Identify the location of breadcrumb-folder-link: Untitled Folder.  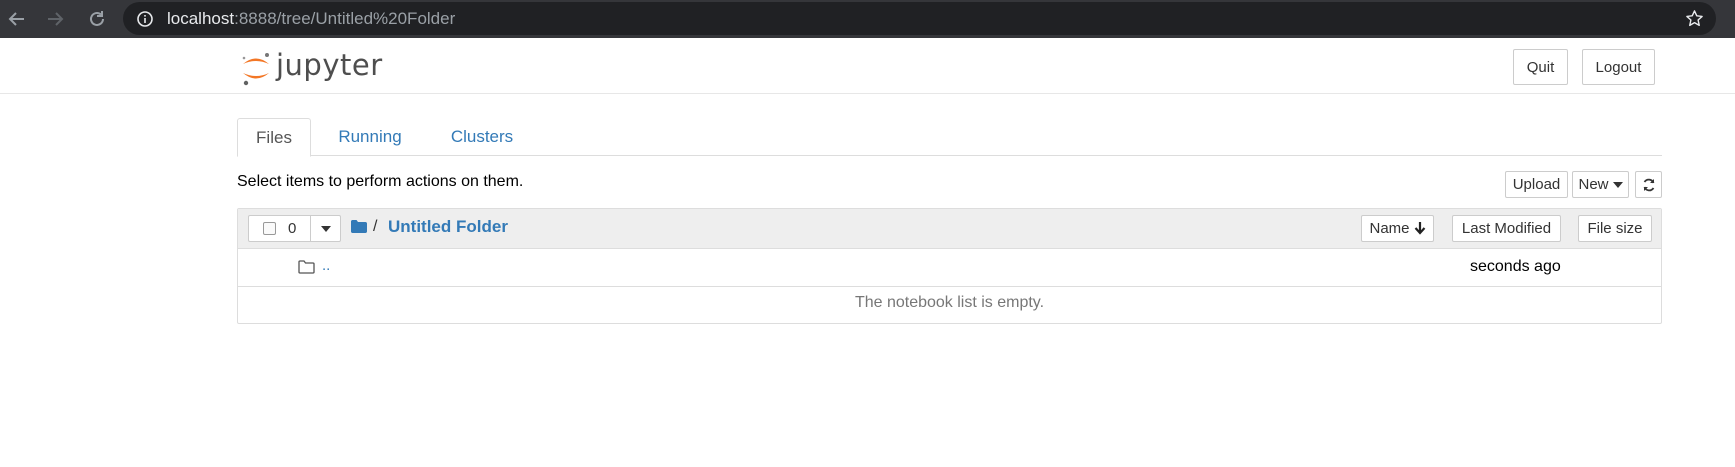
(448, 227).